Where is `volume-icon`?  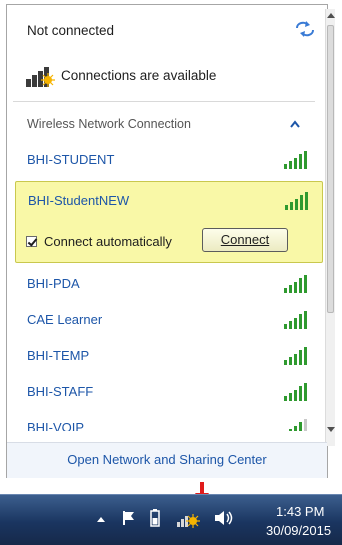 volume-icon is located at coordinates (224, 518).